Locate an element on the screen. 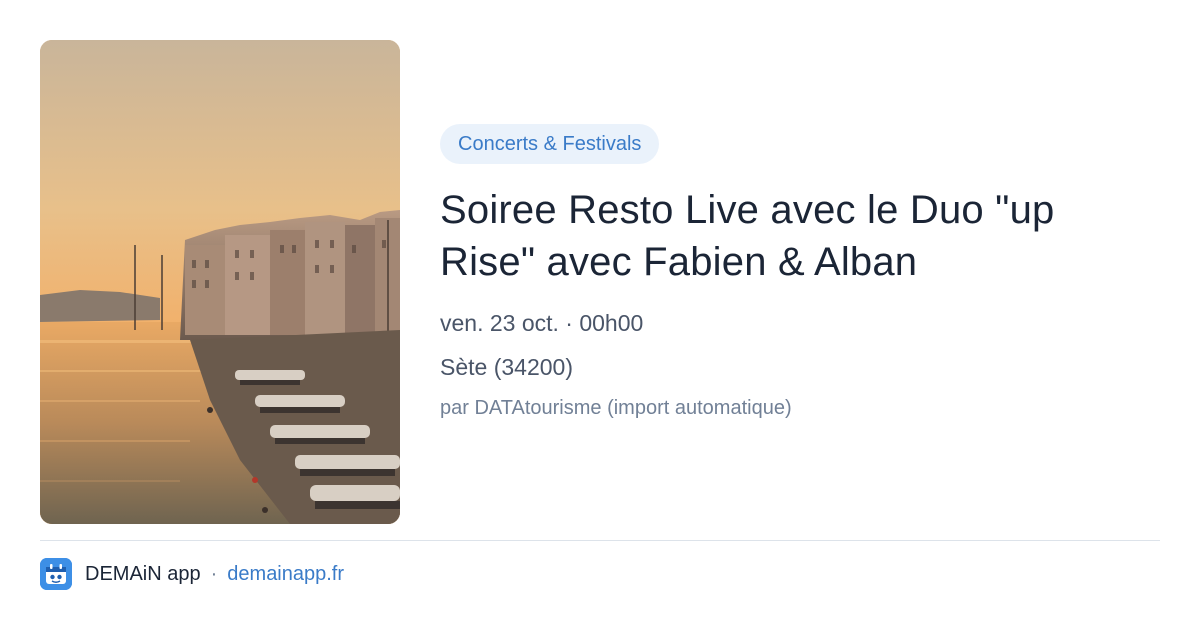 This screenshot has height=630, width=1200. app-website-link: demainapp.fr is located at coordinates (285, 574).